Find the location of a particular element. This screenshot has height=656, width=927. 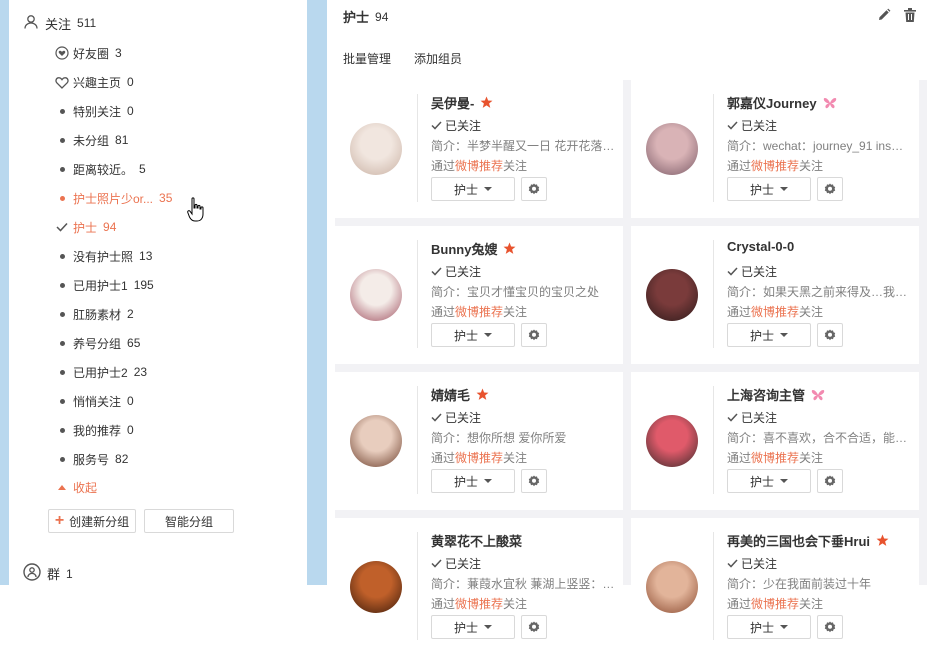

member-name: 上海咨询主管 is located at coordinates (766, 394).